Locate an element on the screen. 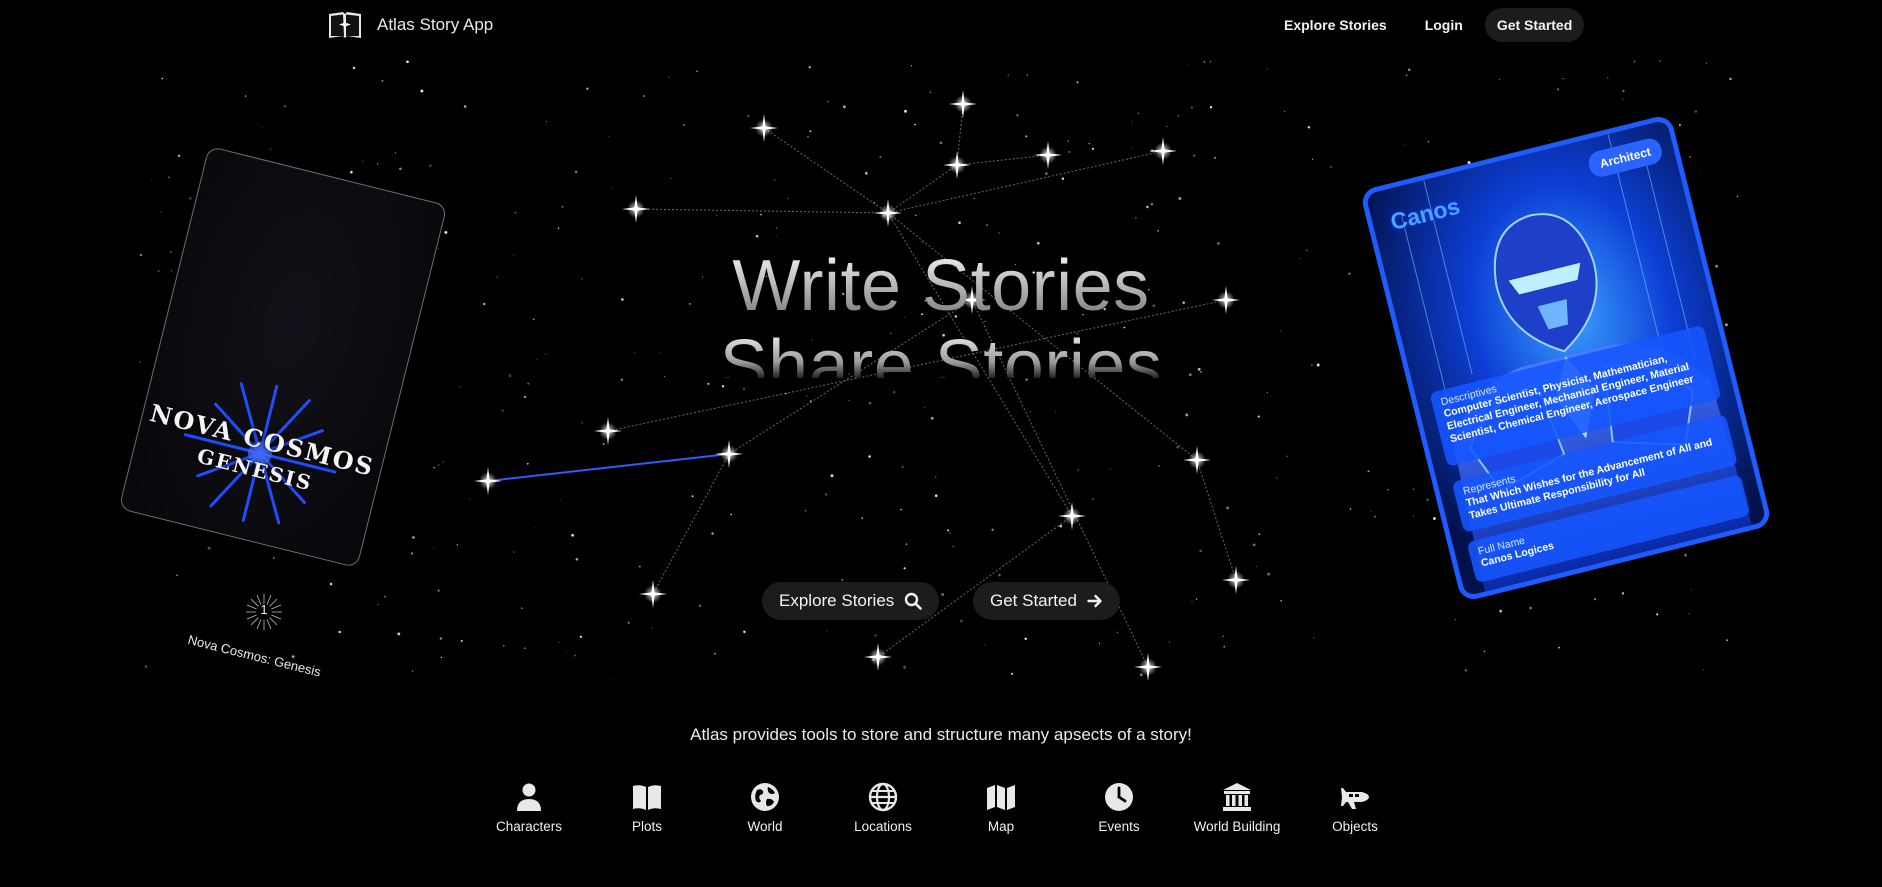  search-icon is located at coordinates (914, 601).